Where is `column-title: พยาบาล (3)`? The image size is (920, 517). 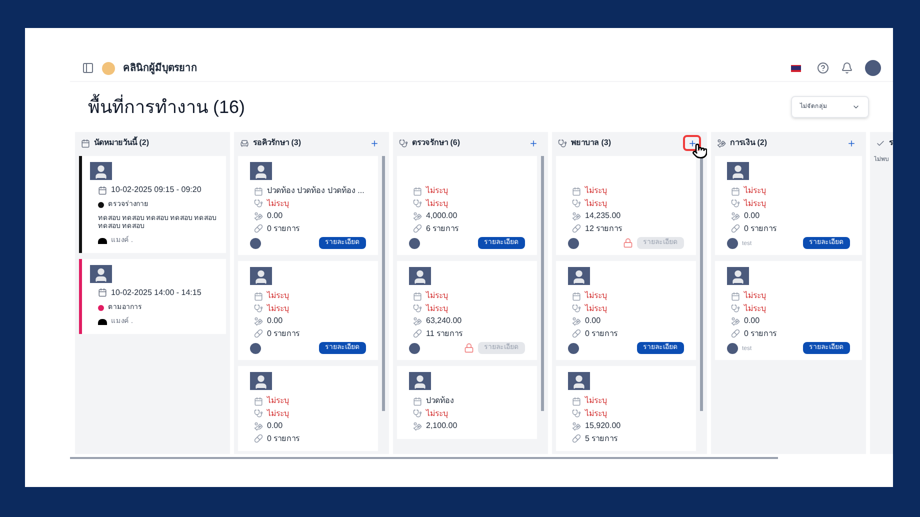 column-title: พยาบาล (3) is located at coordinates (591, 143).